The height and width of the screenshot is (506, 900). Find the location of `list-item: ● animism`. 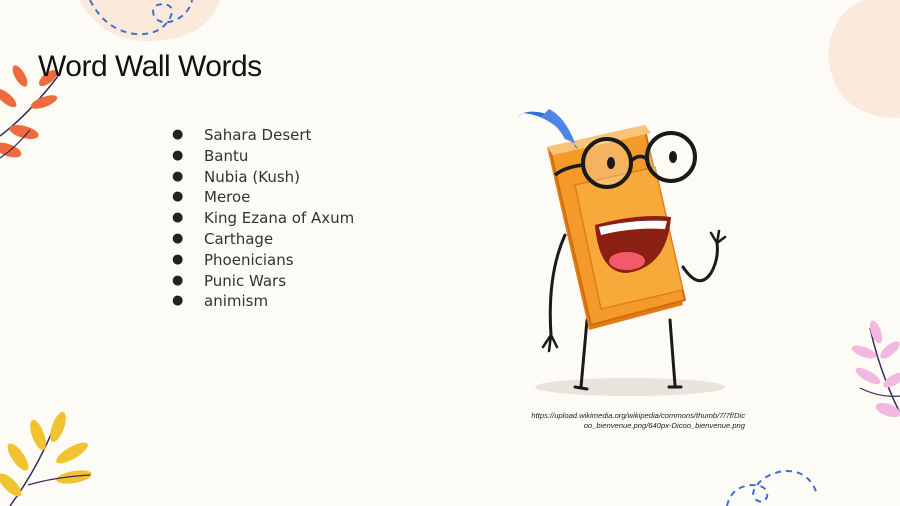

list-item: ● animism is located at coordinates (263, 301).